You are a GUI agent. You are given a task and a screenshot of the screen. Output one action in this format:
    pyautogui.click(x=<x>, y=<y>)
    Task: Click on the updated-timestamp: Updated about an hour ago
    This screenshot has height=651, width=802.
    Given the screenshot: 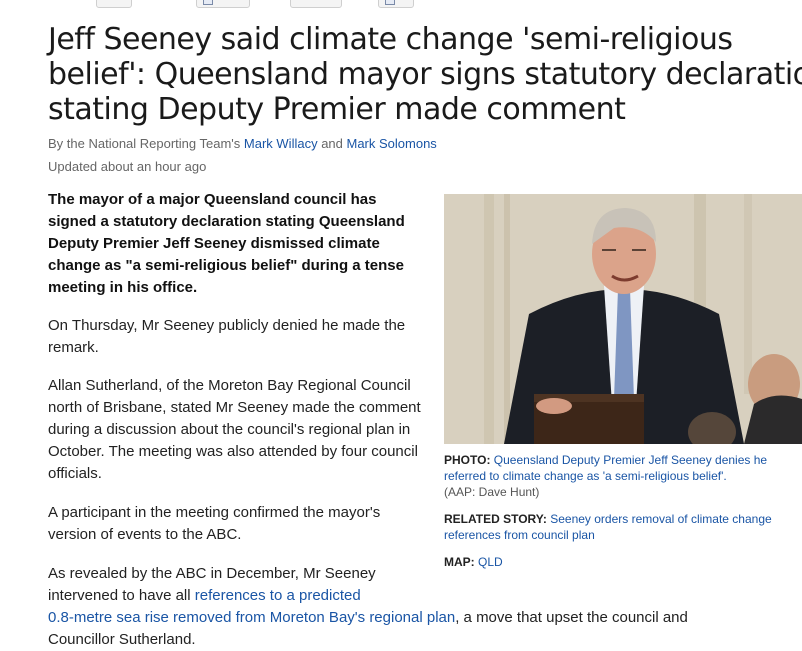 What is the action you would take?
    pyautogui.click(x=127, y=166)
    